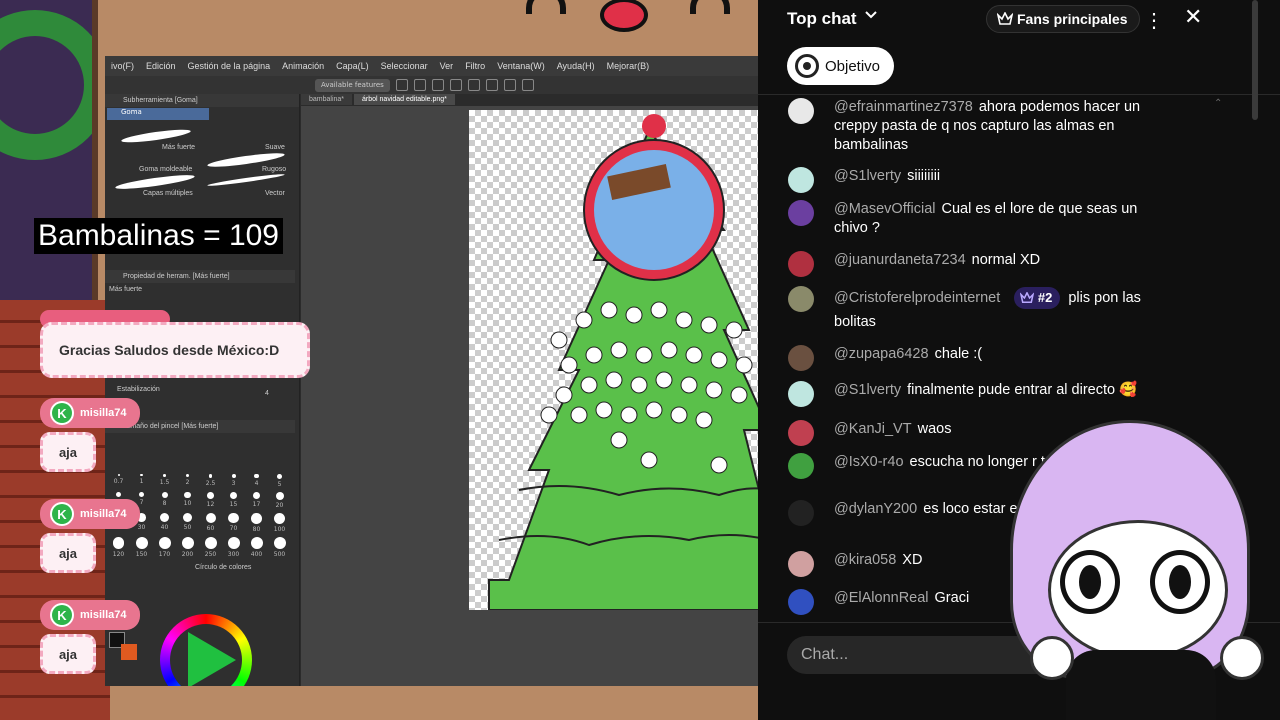  I want to click on brush-size-option: 80, so click(256, 522).